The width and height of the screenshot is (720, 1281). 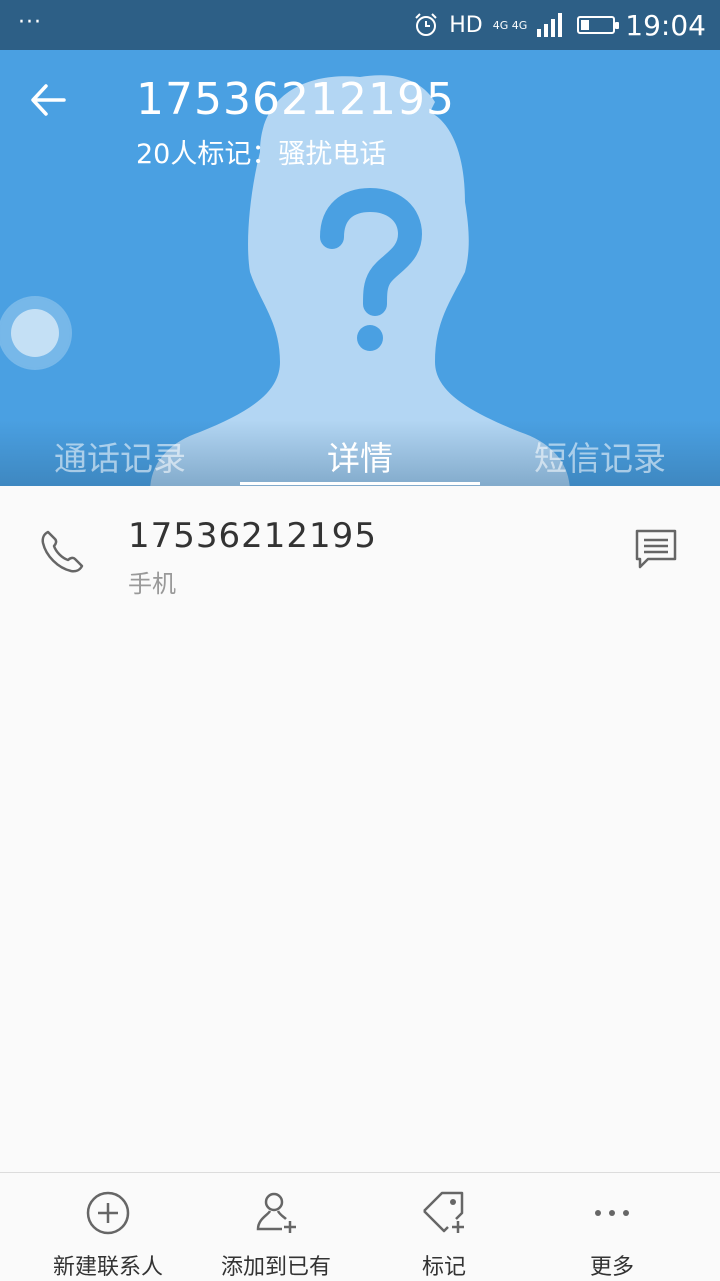 I want to click on notification-dots: ···, so click(x=30, y=22).